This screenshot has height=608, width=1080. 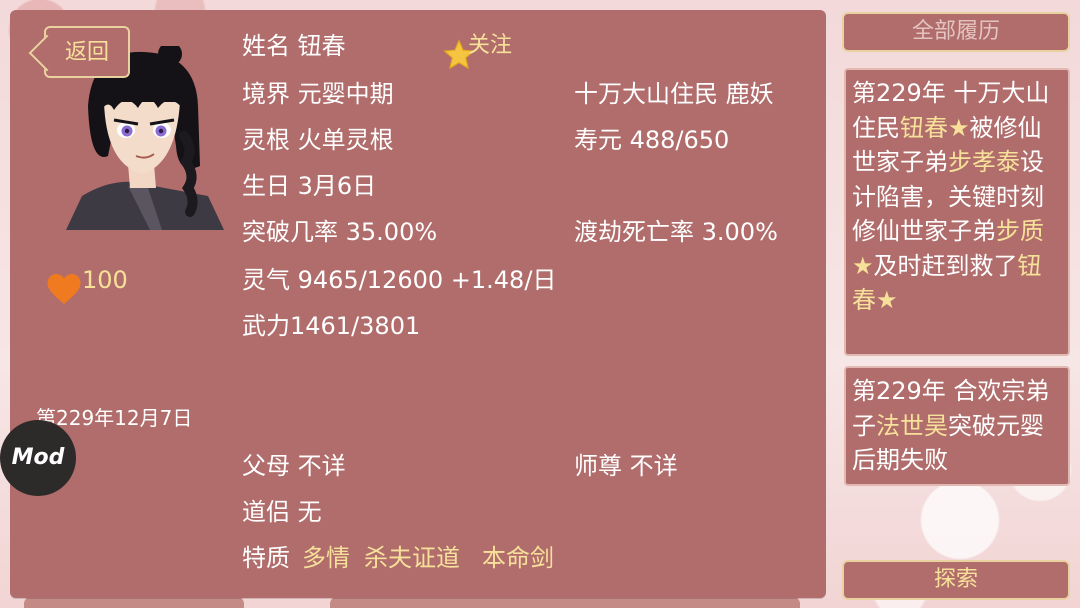 What do you see at coordinates (64, 289) in the screenshot?
I see `heart-icon` at bounding box center [64, 289].